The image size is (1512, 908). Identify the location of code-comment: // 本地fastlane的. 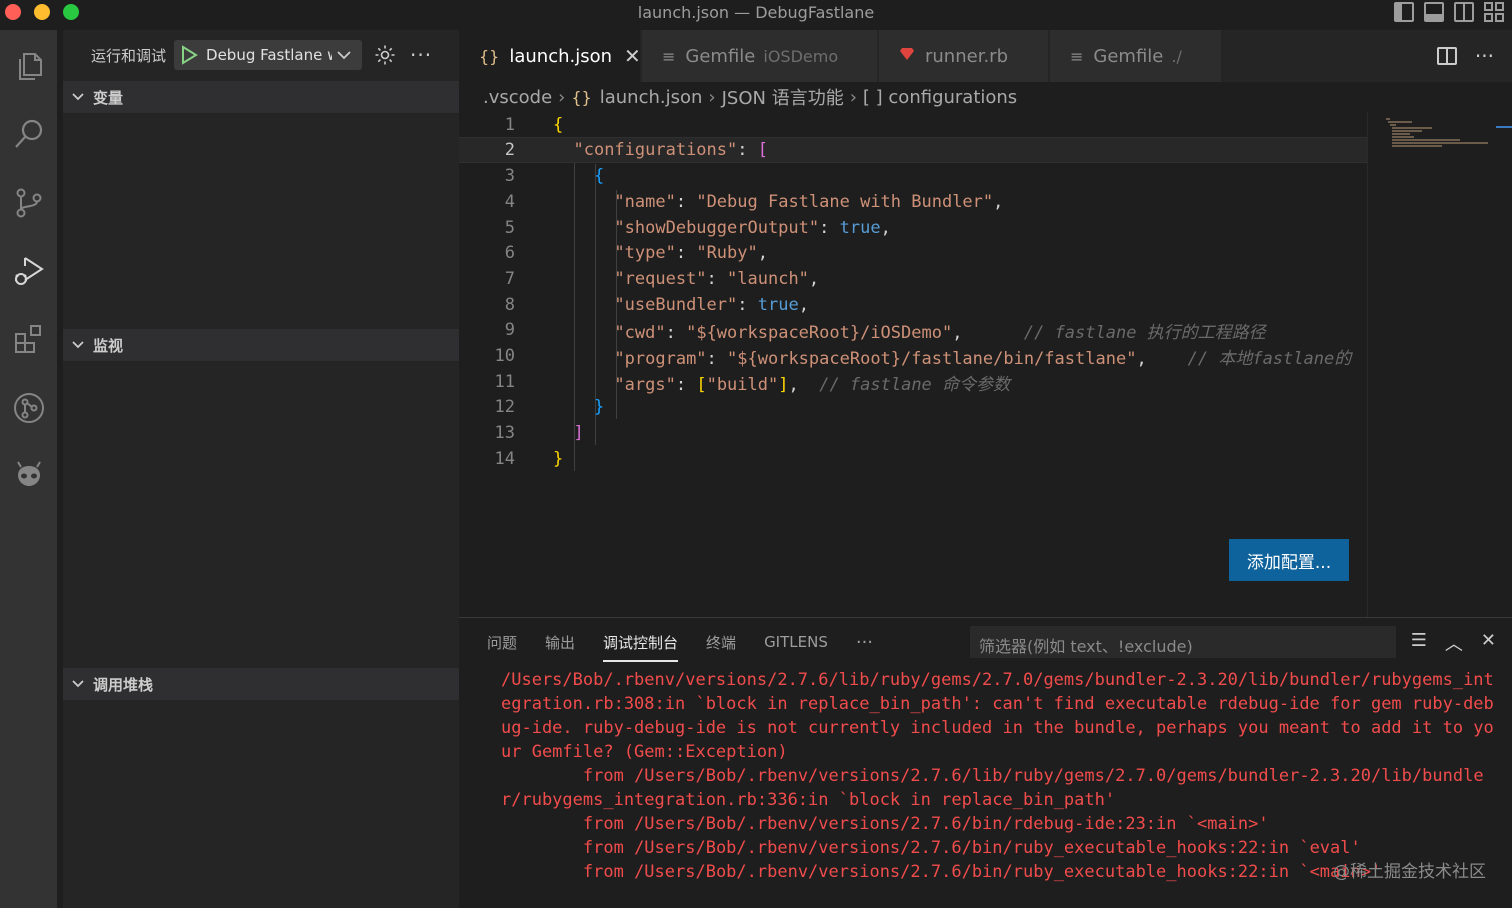
(1269, 358).